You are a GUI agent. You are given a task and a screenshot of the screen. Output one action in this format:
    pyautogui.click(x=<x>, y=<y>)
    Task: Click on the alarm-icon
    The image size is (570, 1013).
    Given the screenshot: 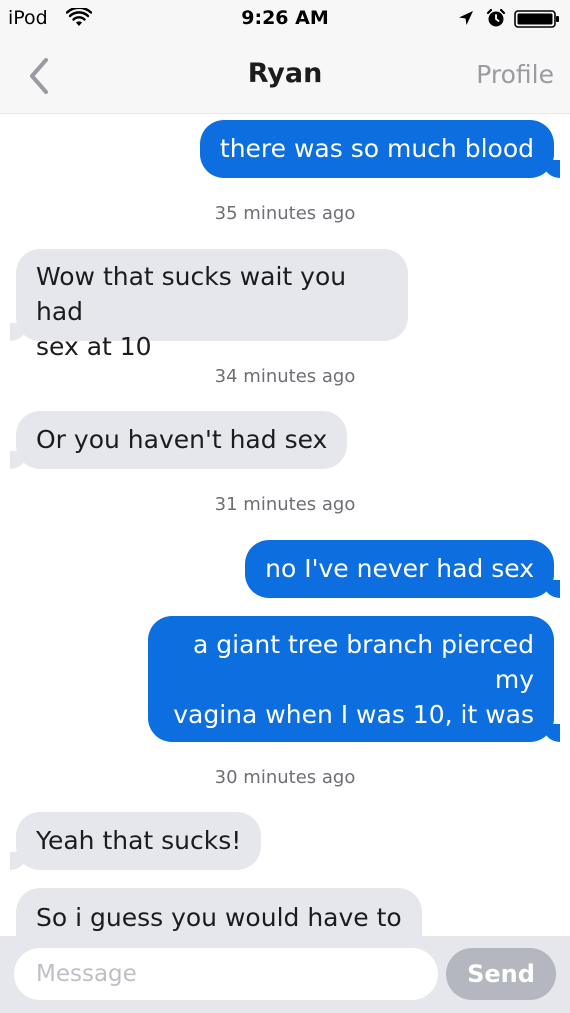 What is the action you would take?
    pyautogui.click(x=496, y=17)
    